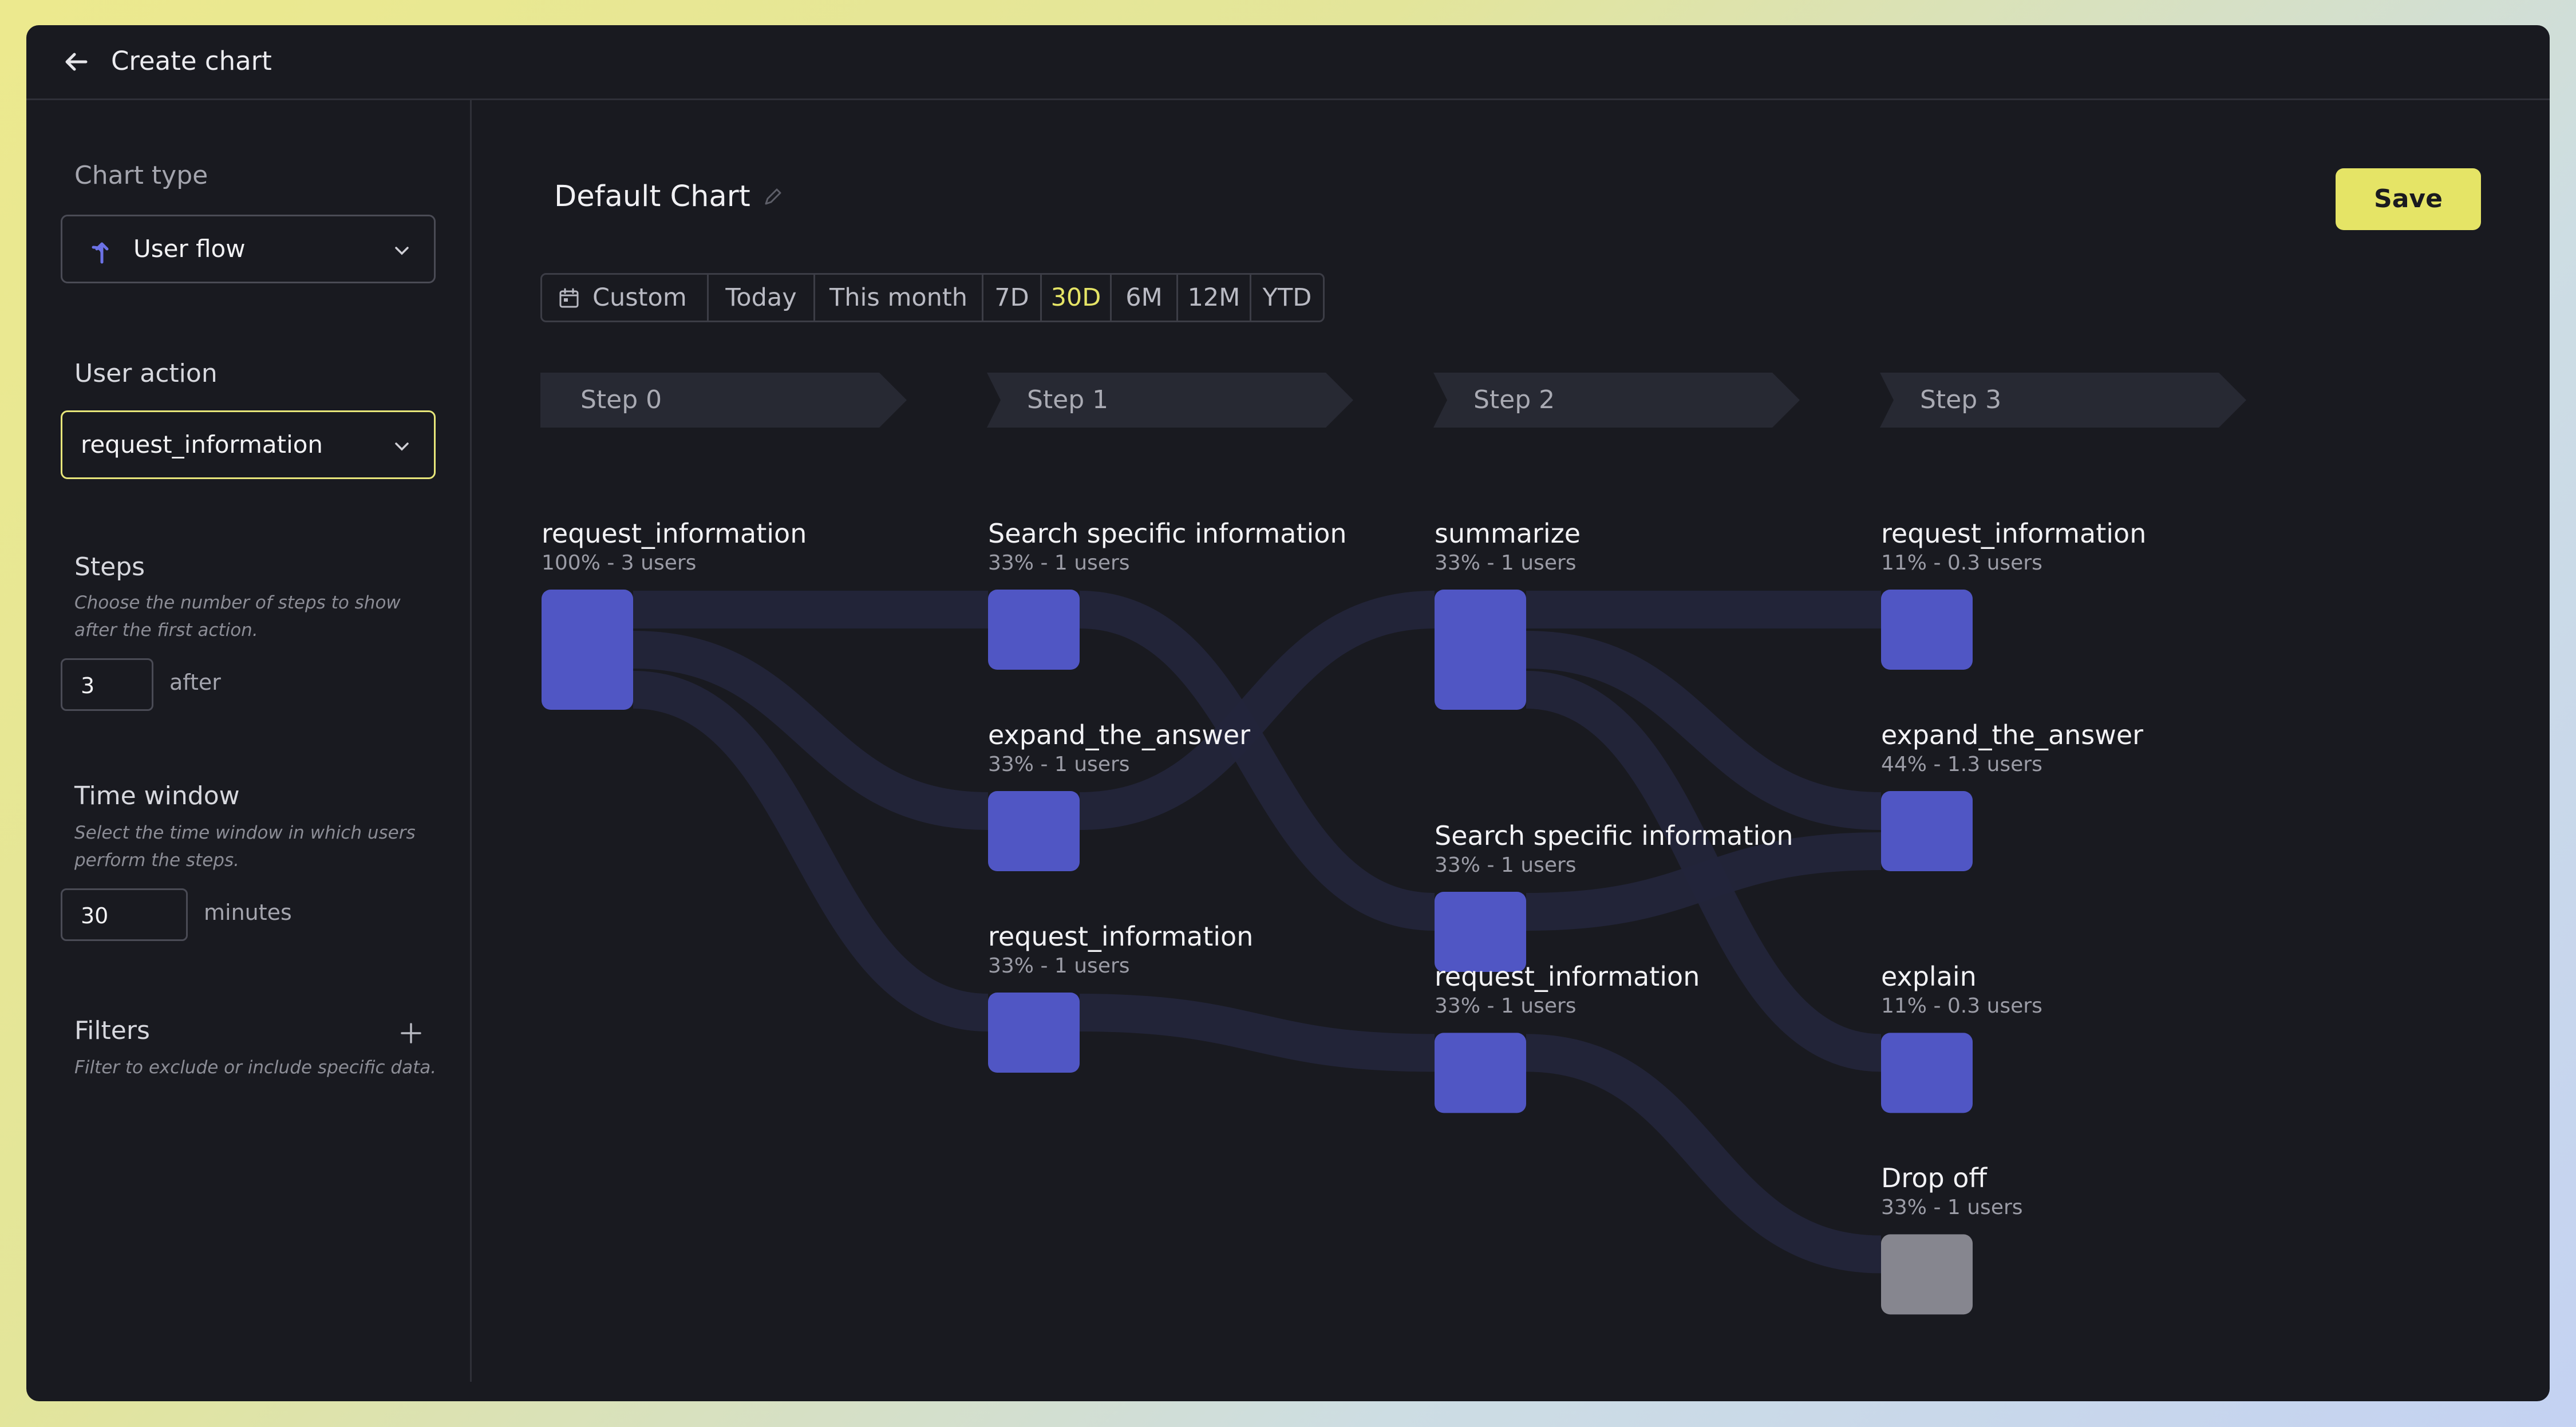  I want to click on flow-node-name: explain, so click(1929, 977).